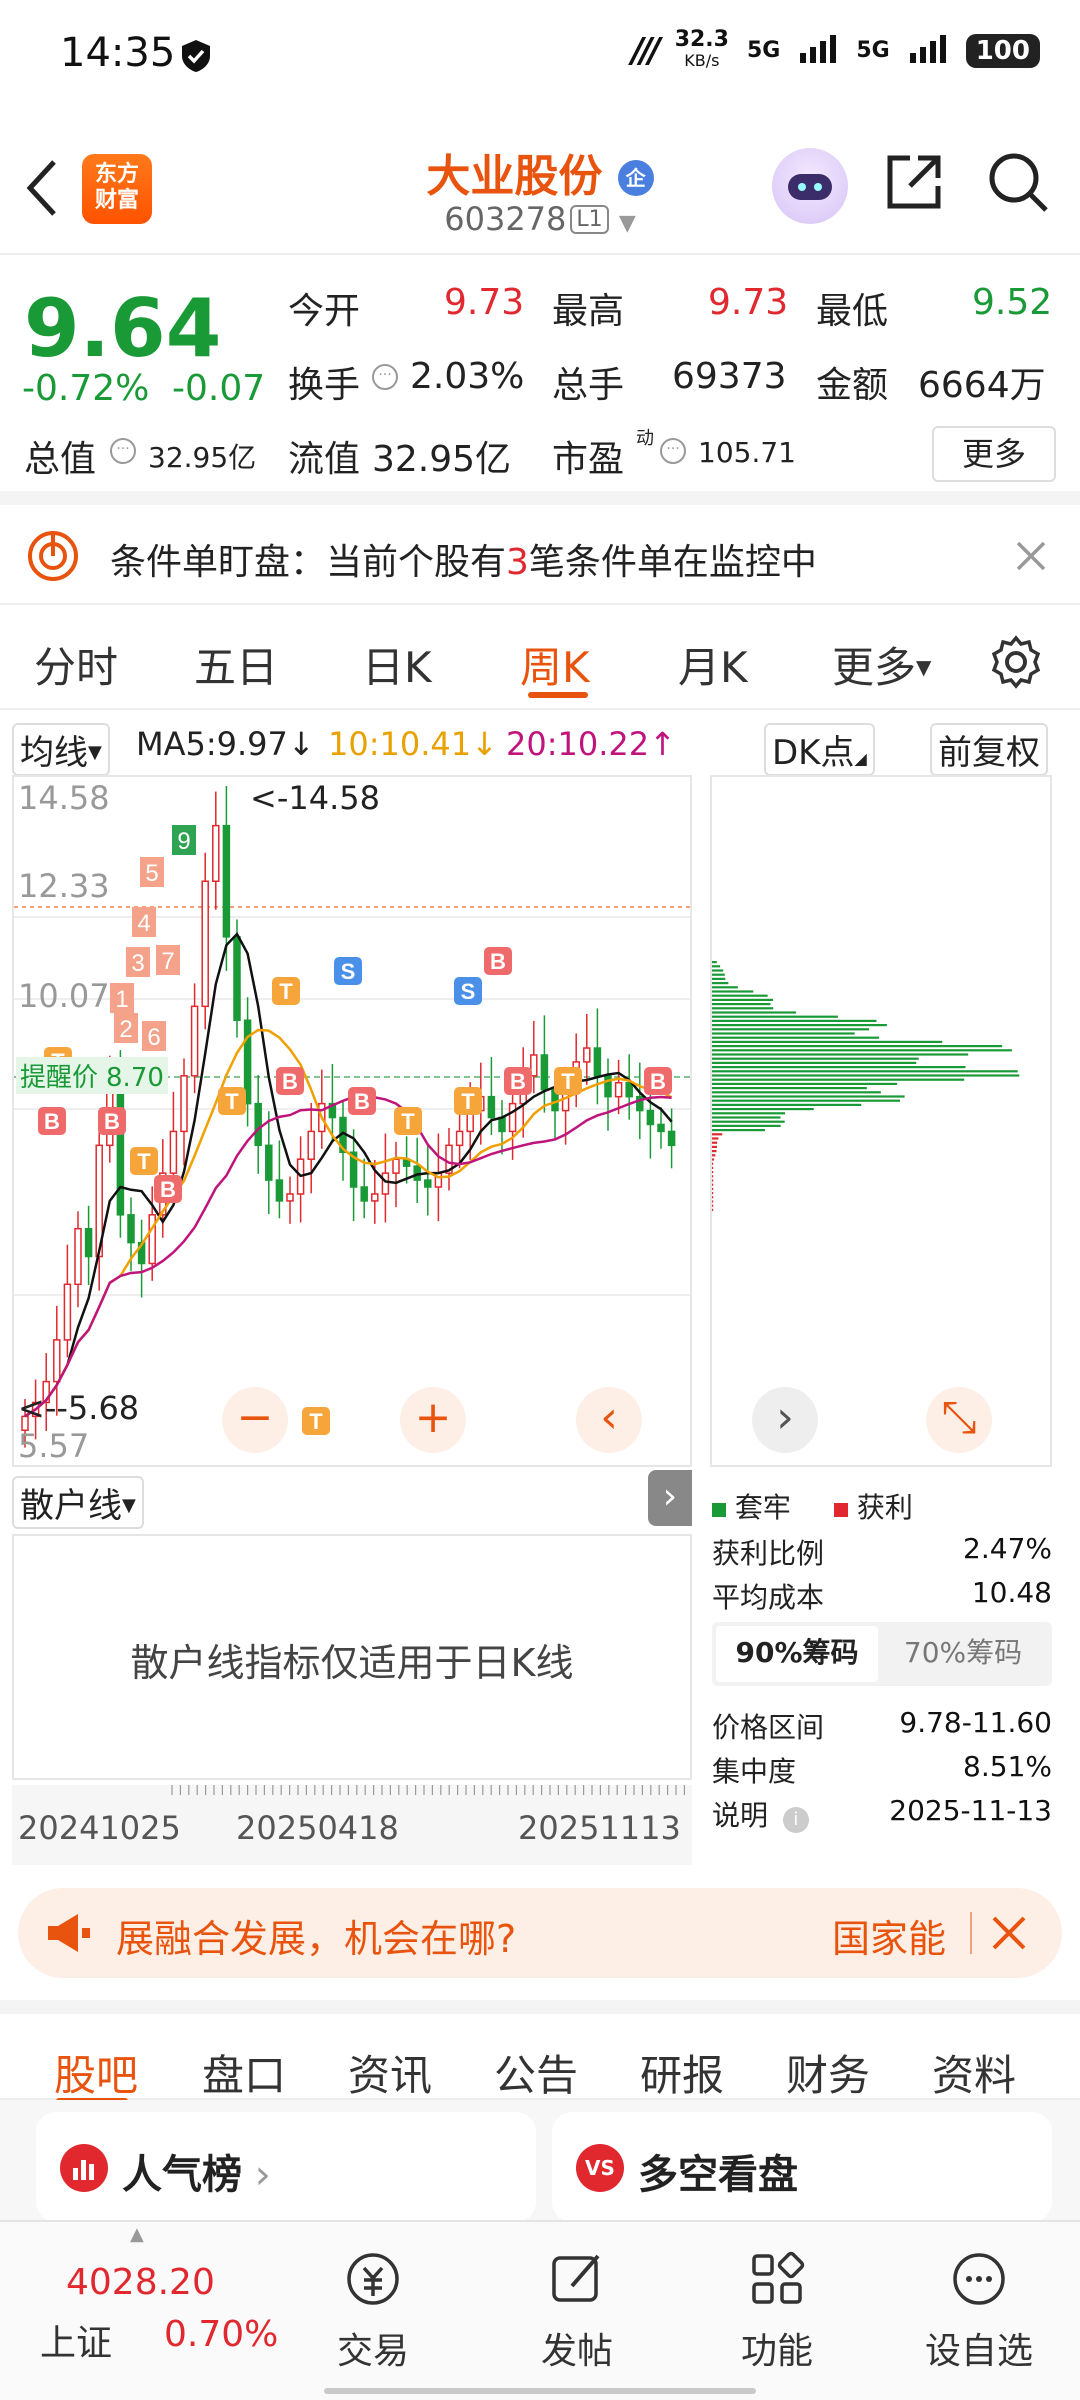 The width and height of the screenshot is (1080, 2400). I want to click on dk-button: DK点◢, so click(819, 749).